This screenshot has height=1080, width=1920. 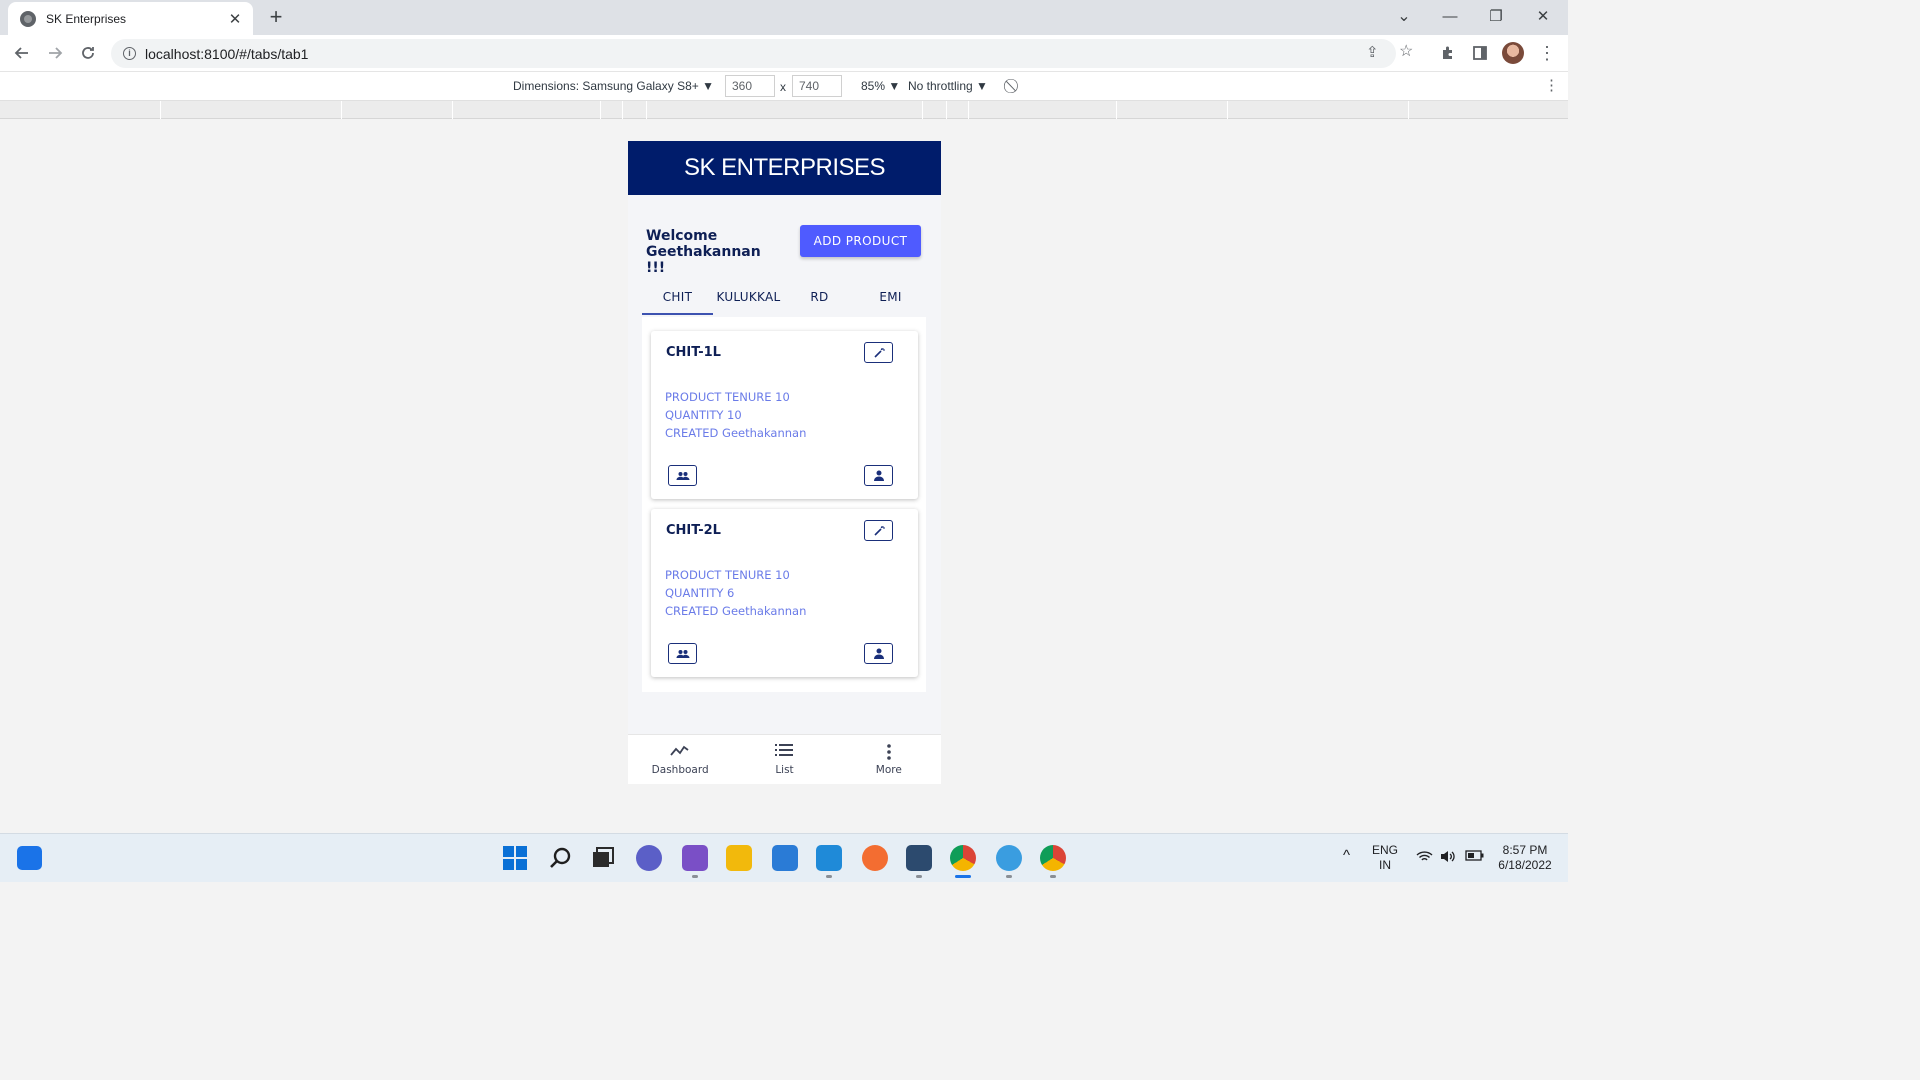 I want to click on reload-button, so click(x=88, y=53).